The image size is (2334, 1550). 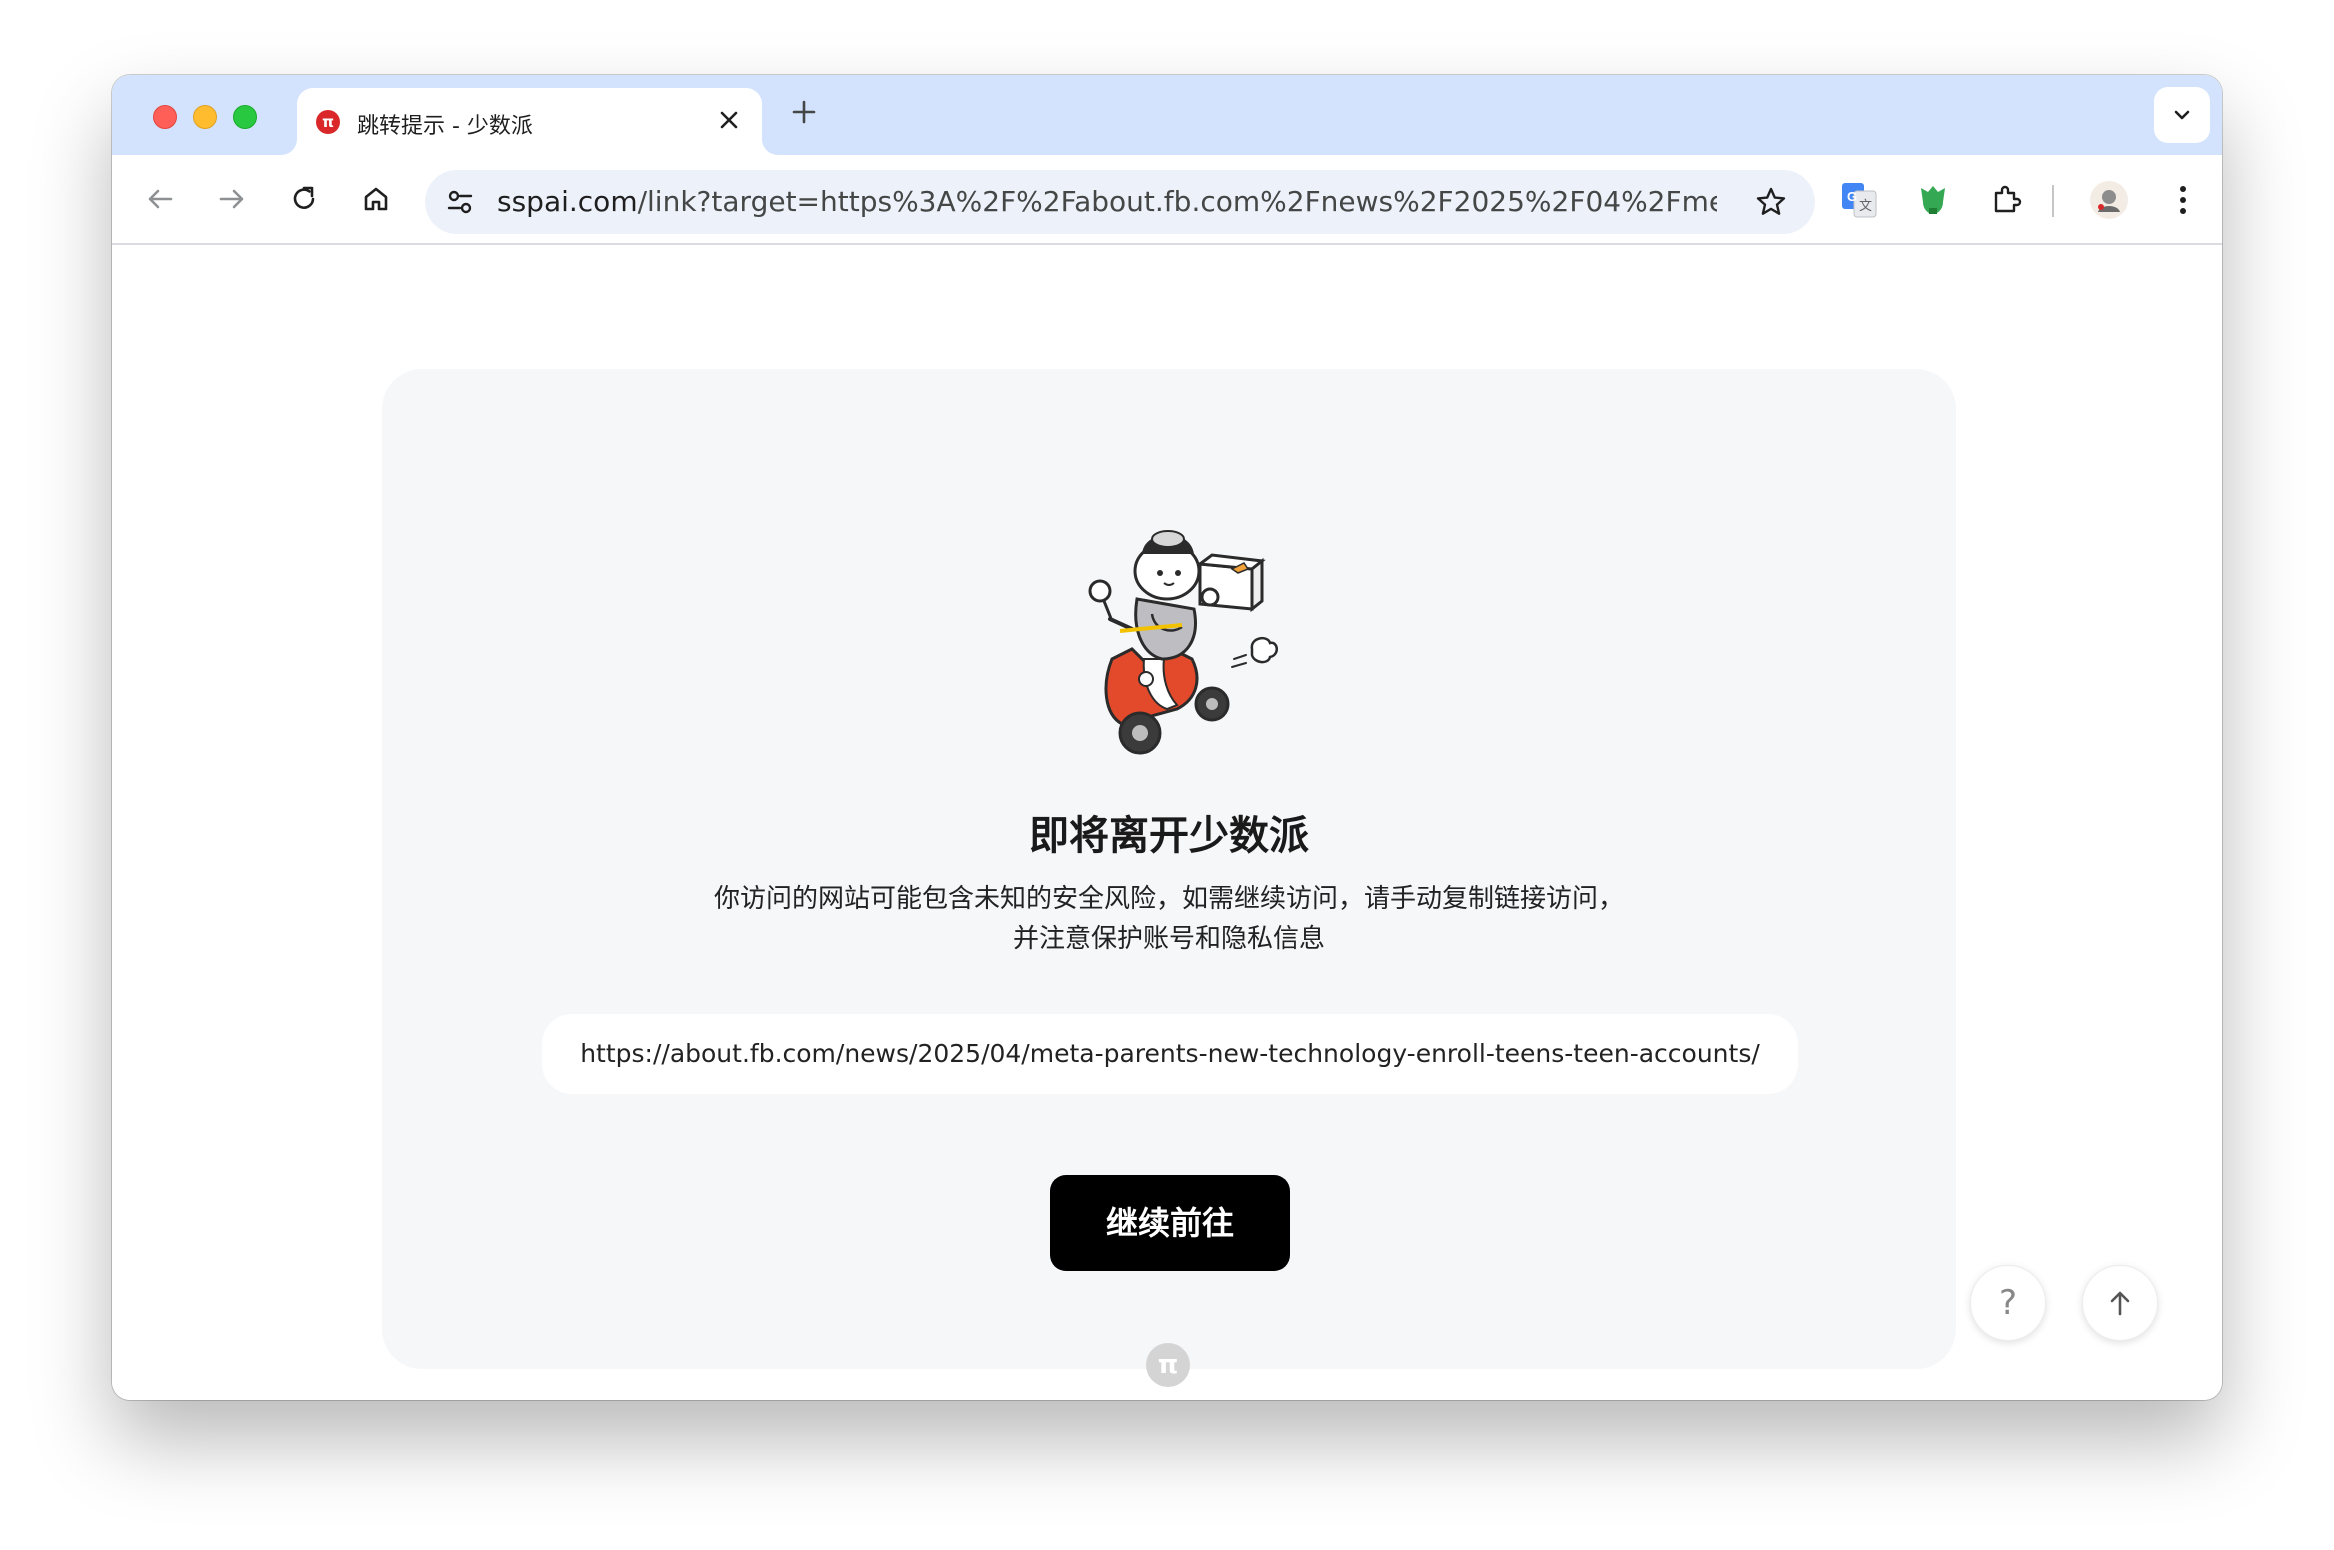 I want to click on continue-button: 继续前往, so click(x=1170, y=1223).